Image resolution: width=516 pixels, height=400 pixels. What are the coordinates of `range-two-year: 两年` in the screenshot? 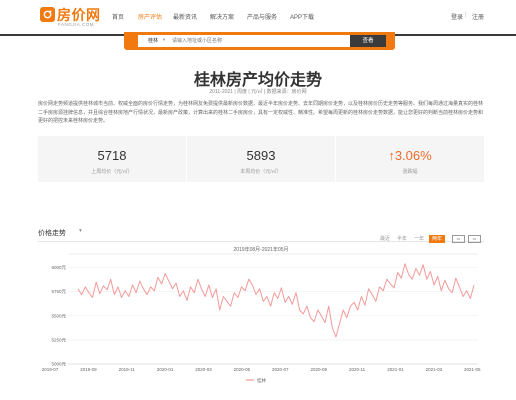 It's located at (437, 239).